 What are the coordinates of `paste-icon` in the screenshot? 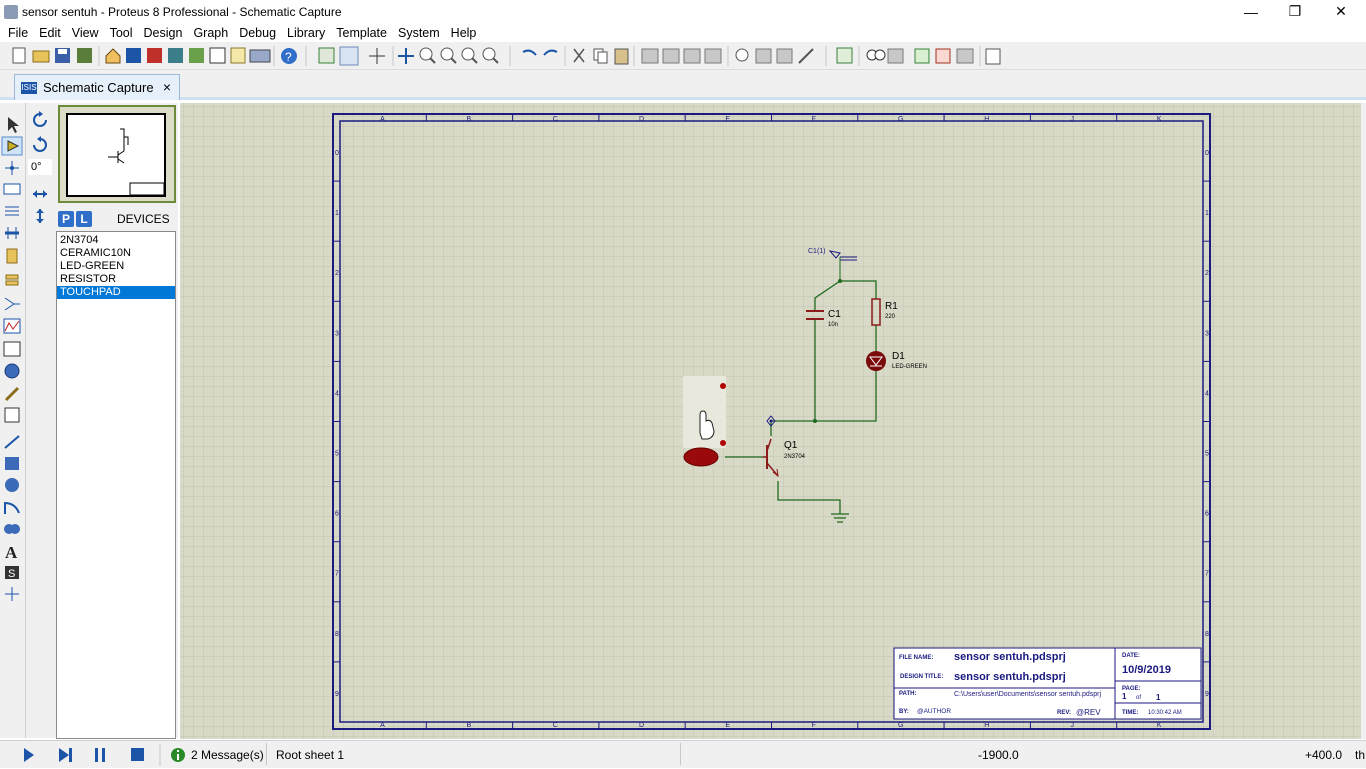 It's located at (621, 56).